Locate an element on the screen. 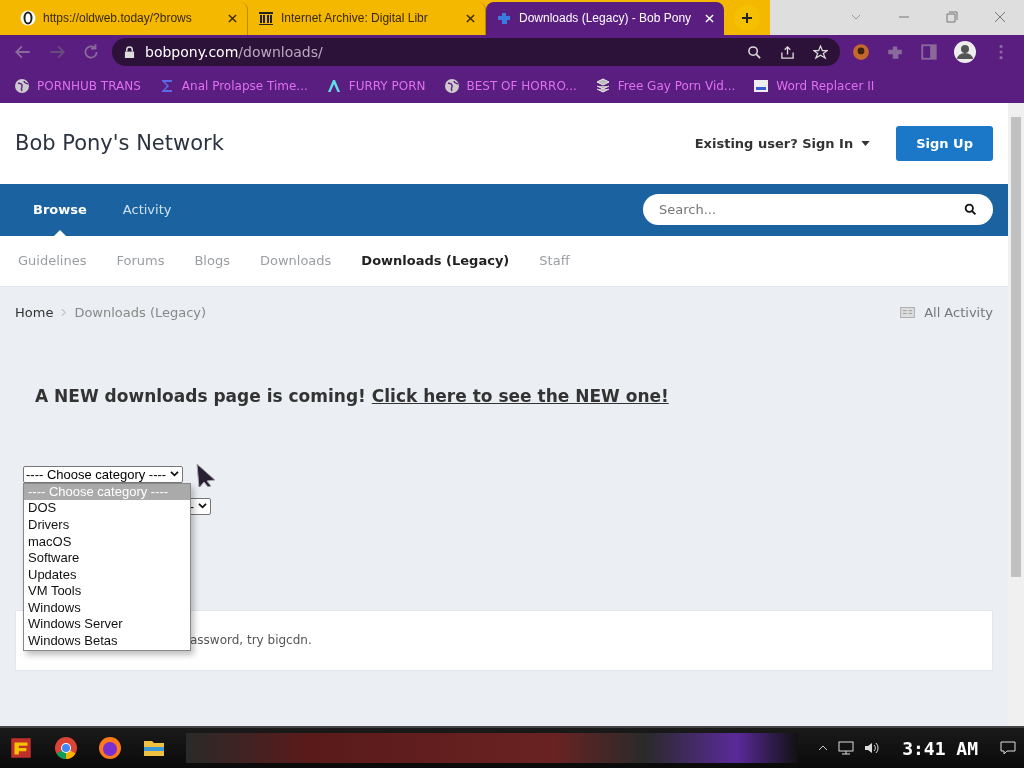 Image resolution: width=1024 pixels, height=768 pixels. notification-icon is located at coordinates (1008, 748).